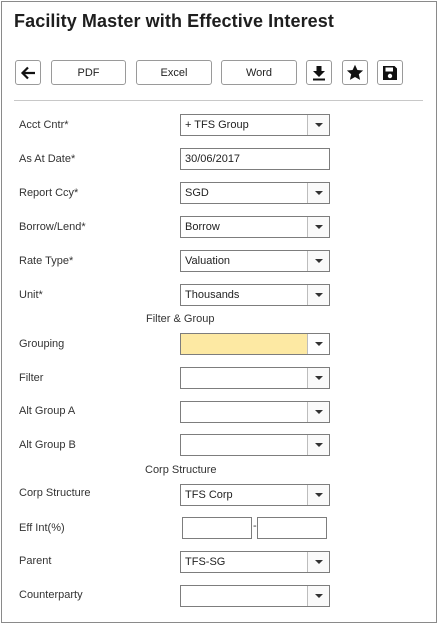  I want to click on toolbar-divider, so click(218, 100).